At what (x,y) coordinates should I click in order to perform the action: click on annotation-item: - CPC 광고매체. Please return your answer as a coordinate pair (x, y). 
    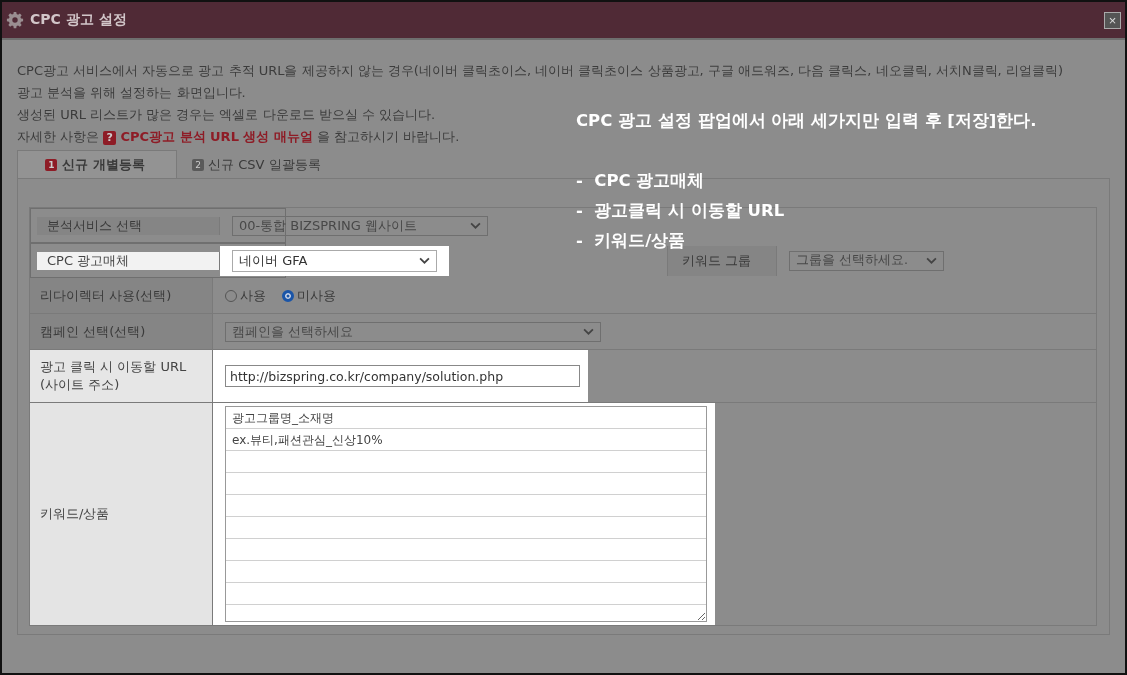
    Looking at the image, I should click on (640, 181).